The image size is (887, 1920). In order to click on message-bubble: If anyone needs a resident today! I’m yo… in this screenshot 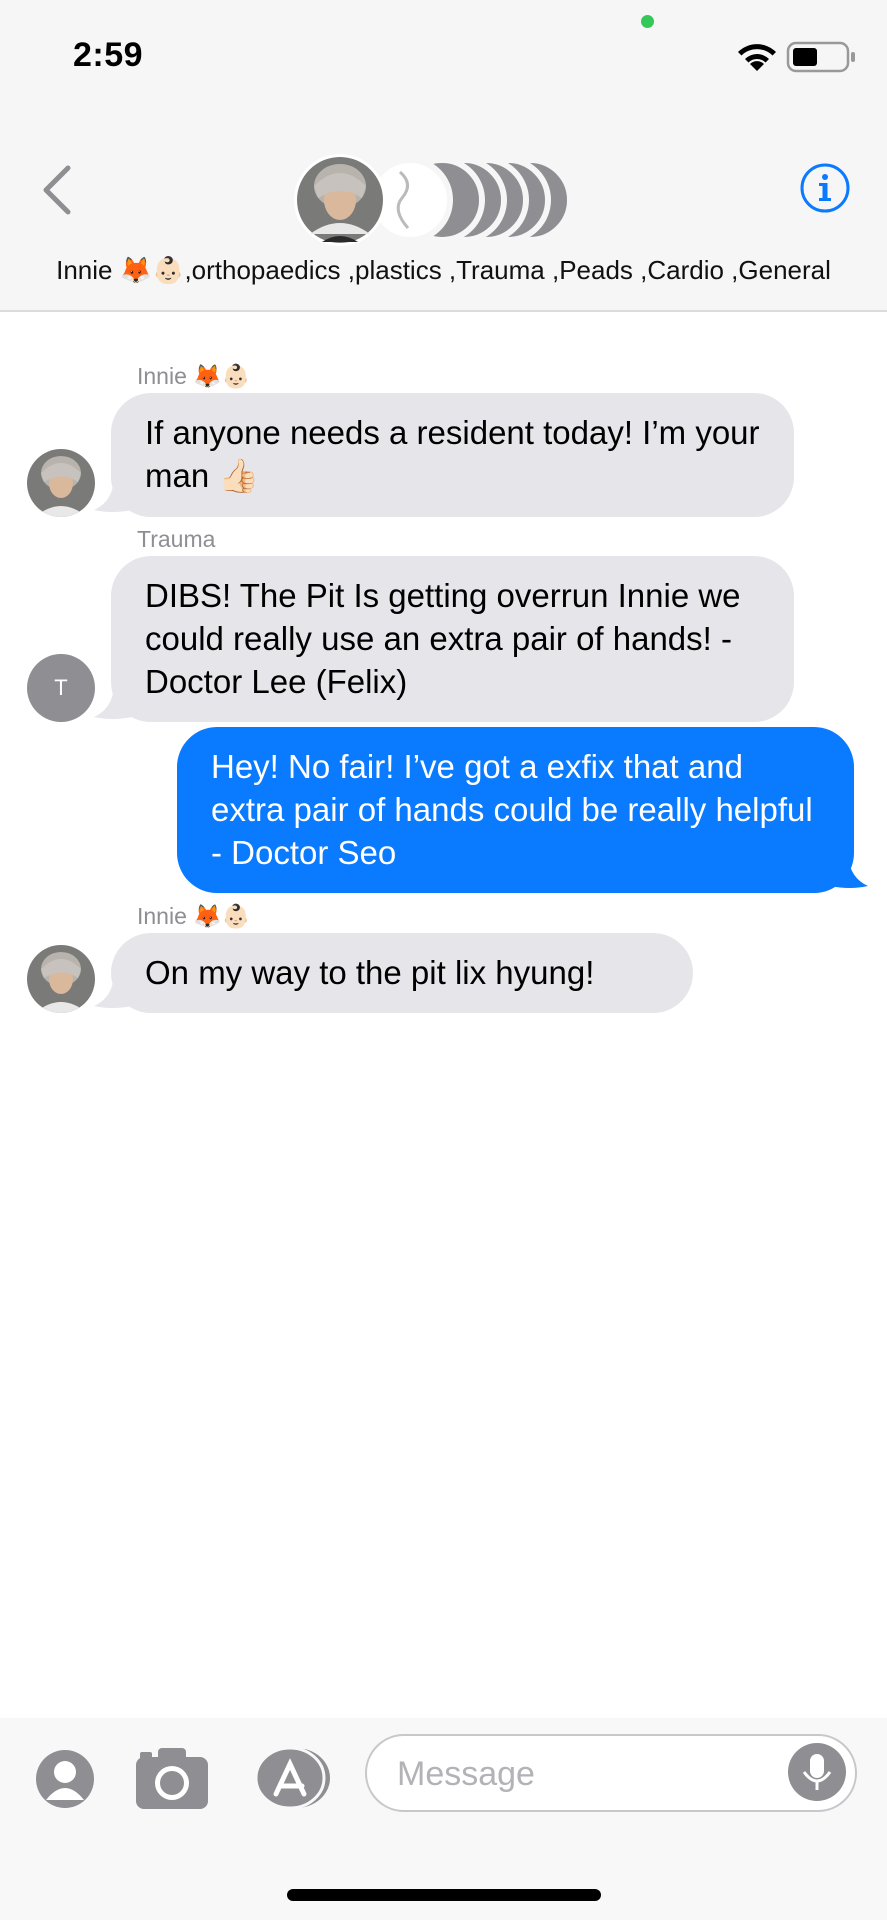, I will do `click(452, 455)`.